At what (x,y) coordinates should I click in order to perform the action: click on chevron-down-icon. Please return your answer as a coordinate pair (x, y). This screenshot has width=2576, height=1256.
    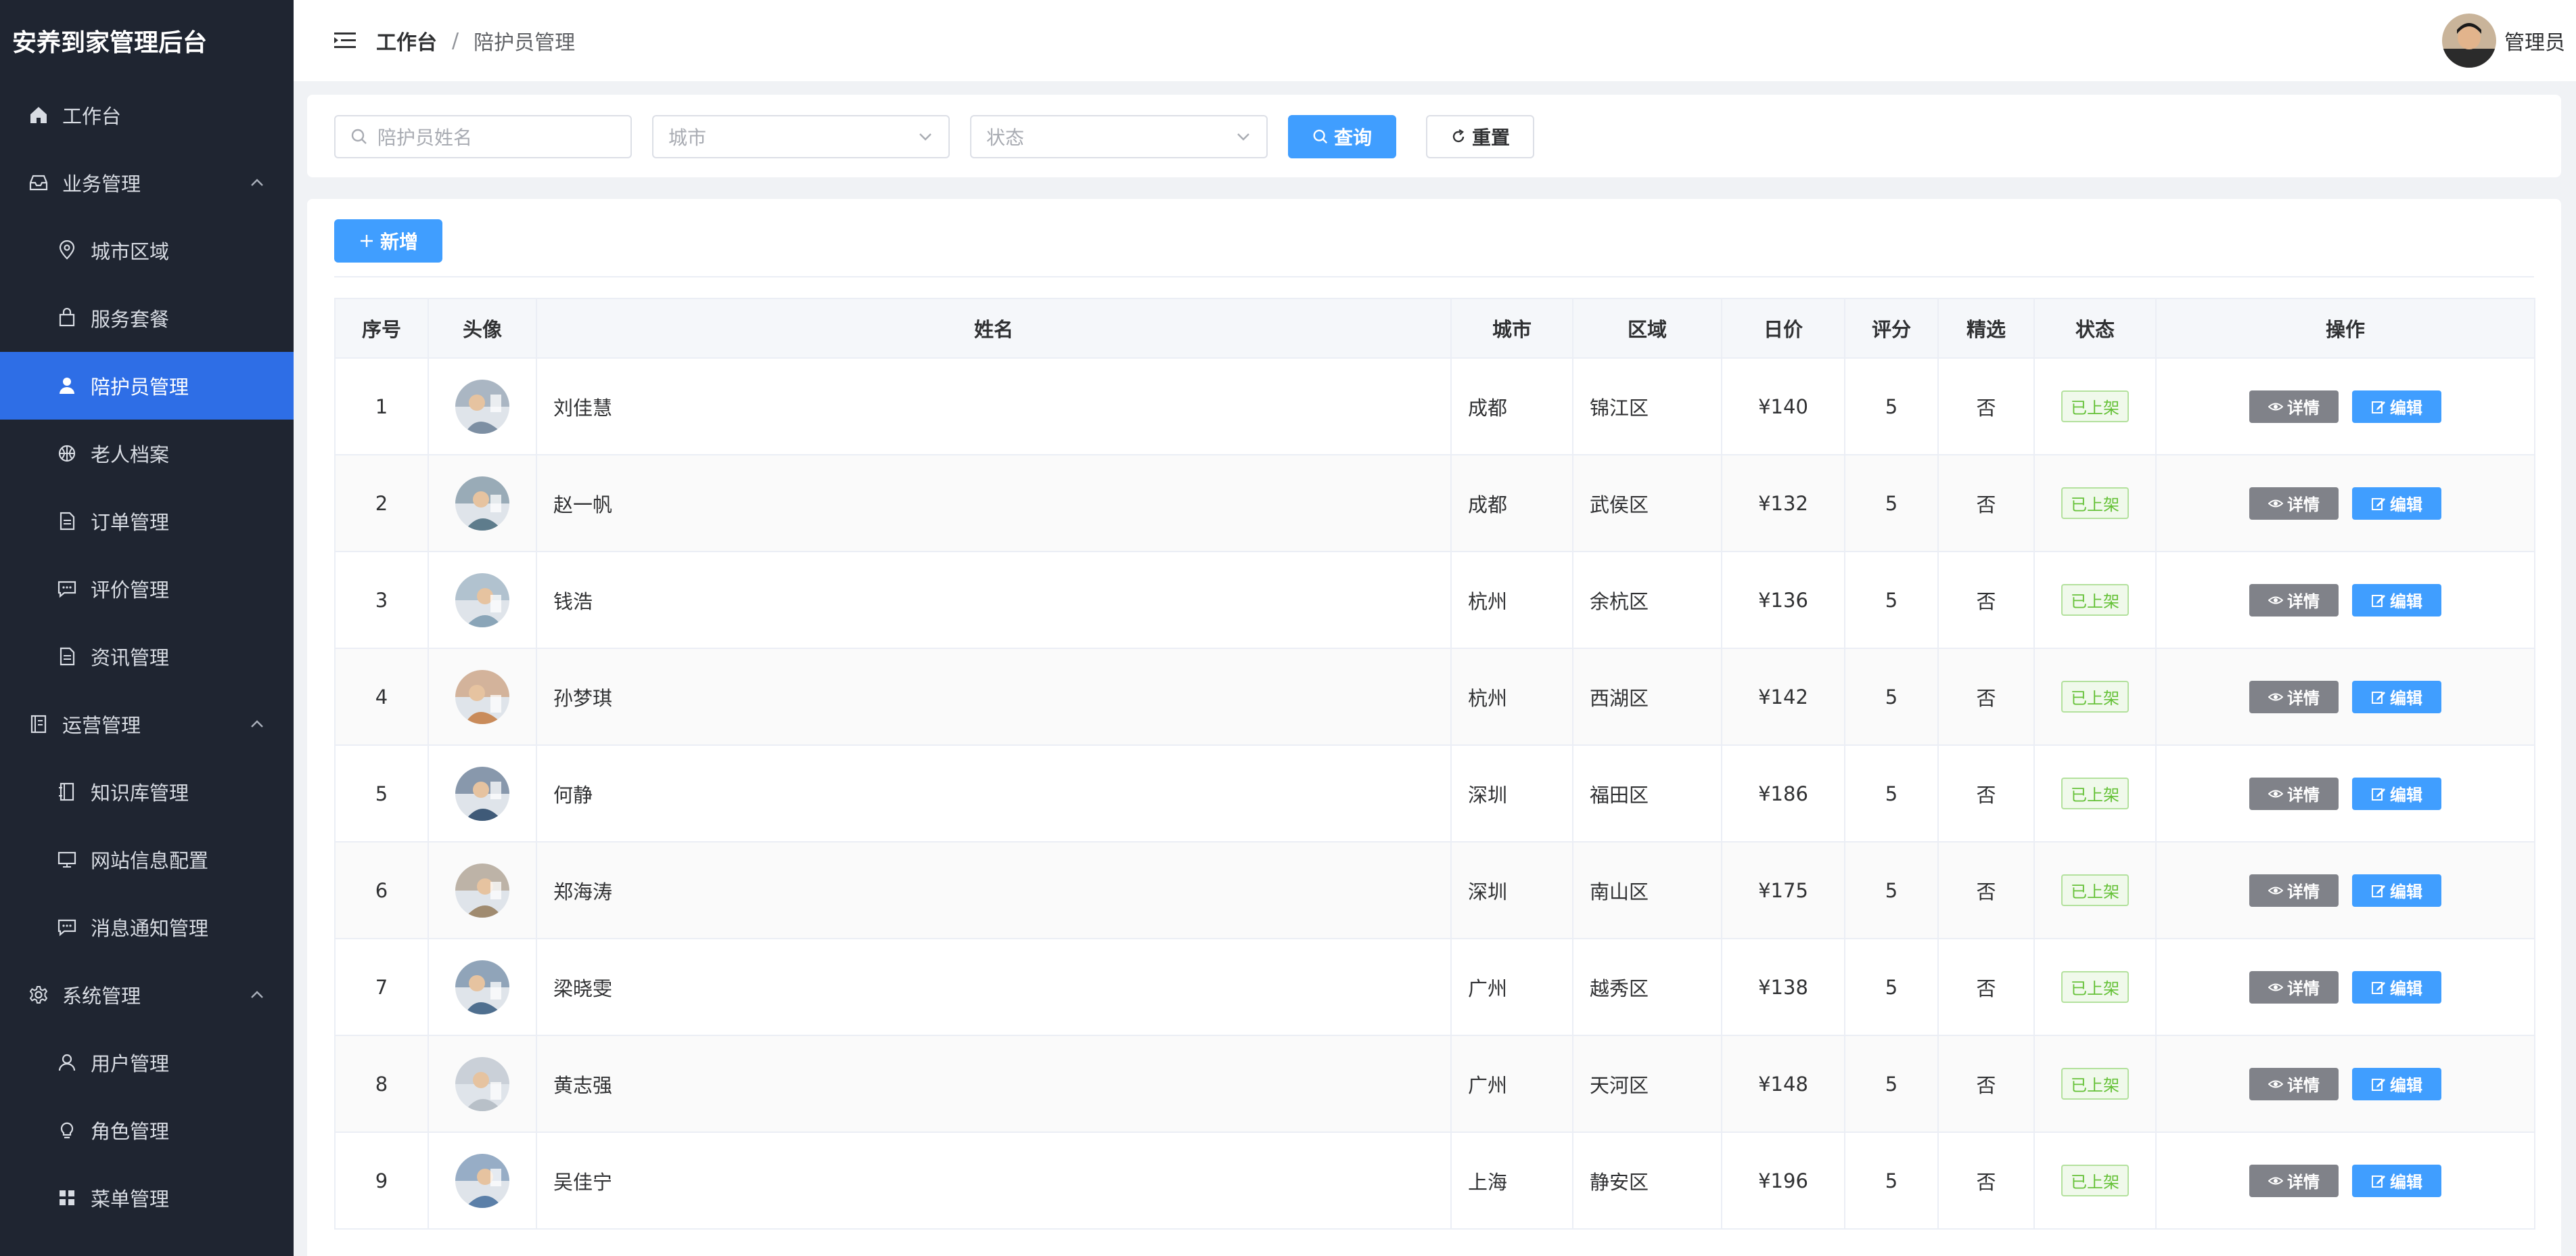
    Looking at the image, I should click on (925, 137).